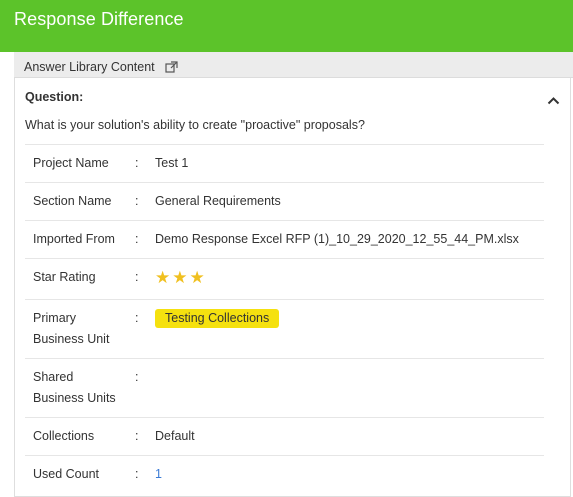 The image size is (573, 497). Describe the element at coordinates (74, 239) in the screenshot. I see `imported-from-label: Imported From` at that location.